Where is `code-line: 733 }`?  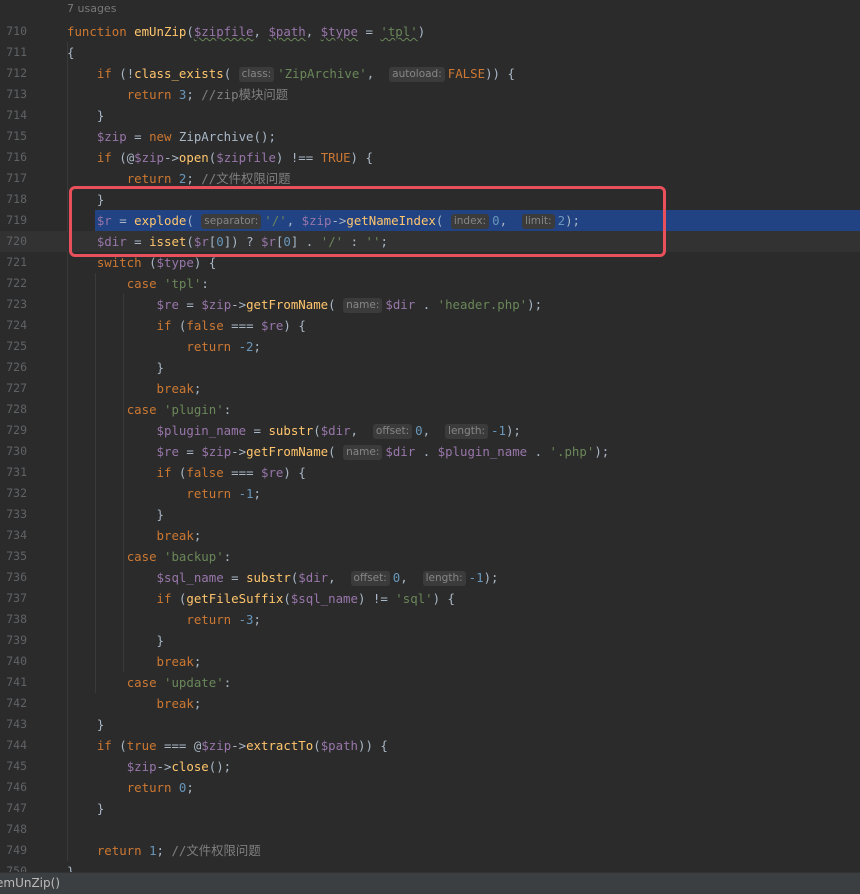 code-line: 733 } is located at coordinates (430, 514).